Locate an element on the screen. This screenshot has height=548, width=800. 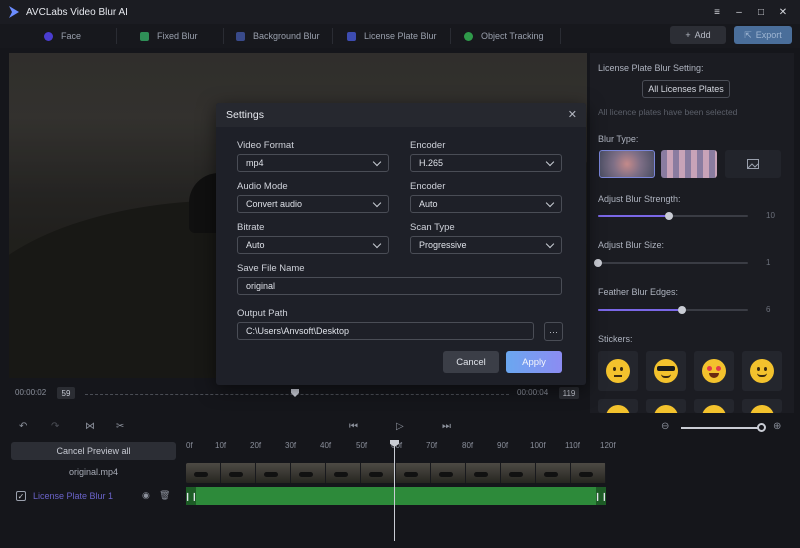
audio-encoder-label: Encoder is located at coordinates (428, 186).